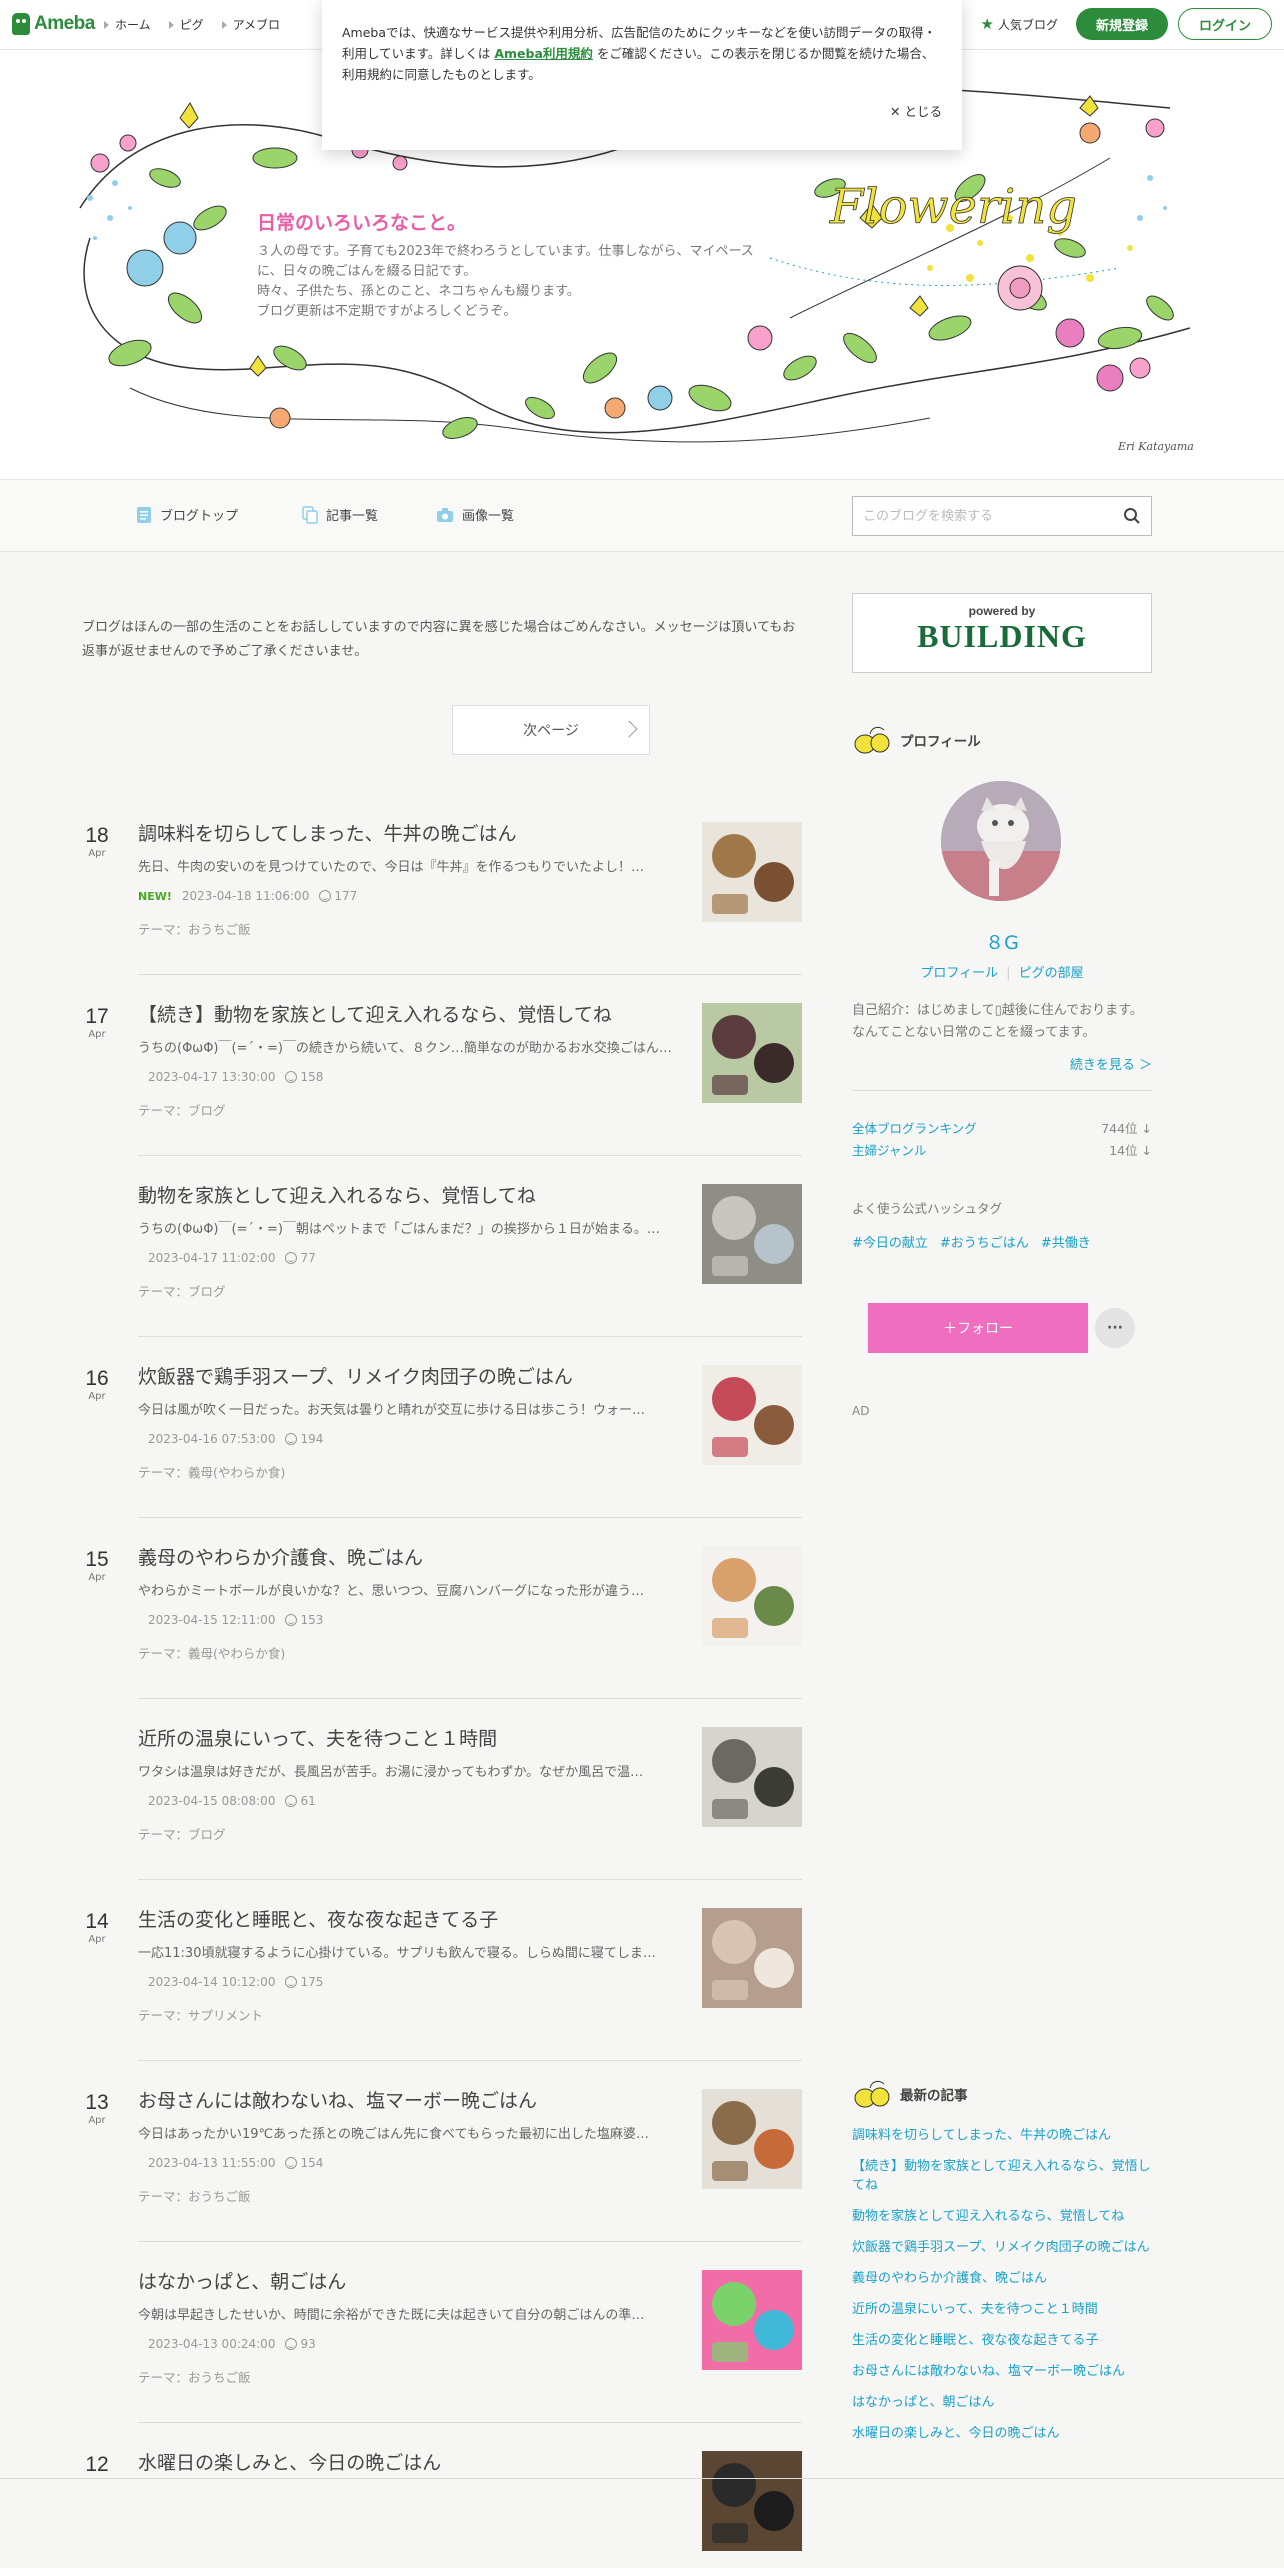 The height and width of the screenshot is (2568, 1284). I want to click on avatar, so click(1001, 841).